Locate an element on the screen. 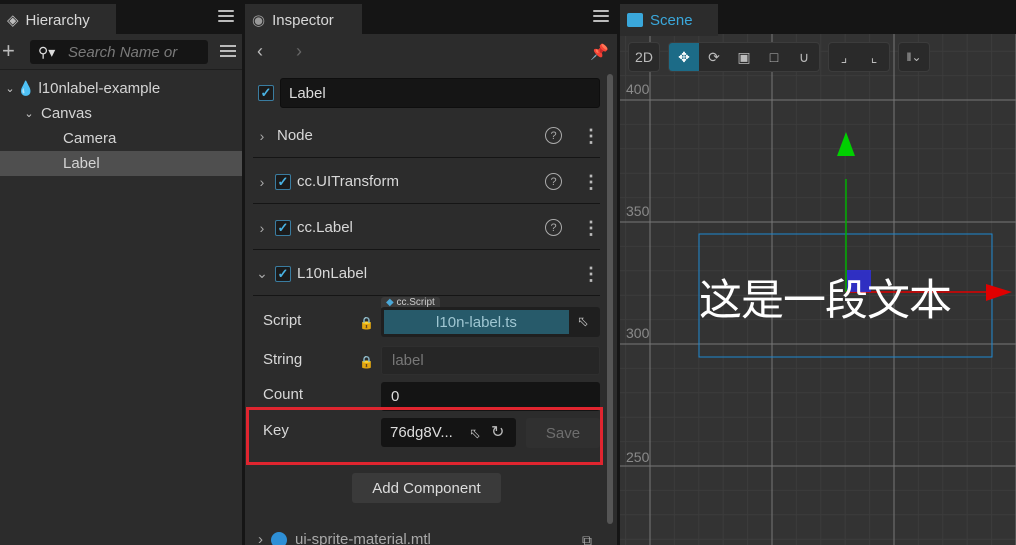  node-name-row: ✓ is located at coordinates (429, 93).